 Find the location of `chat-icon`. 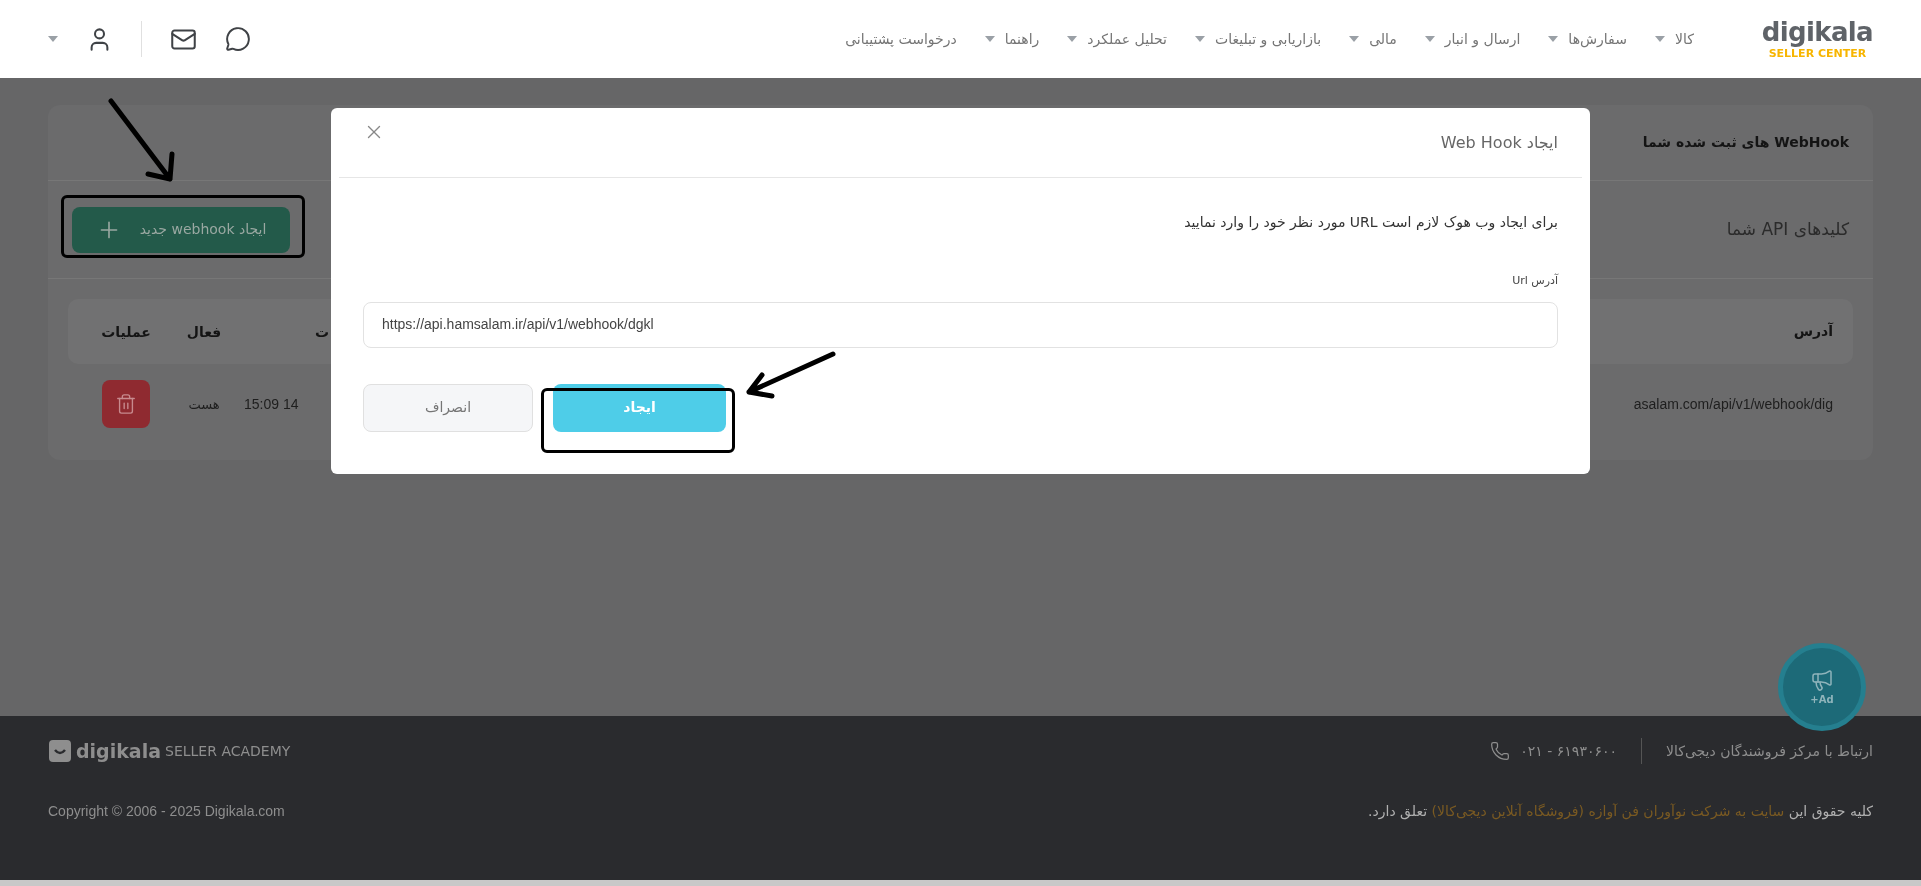

chat-icon is located at coordinates (238, 39).